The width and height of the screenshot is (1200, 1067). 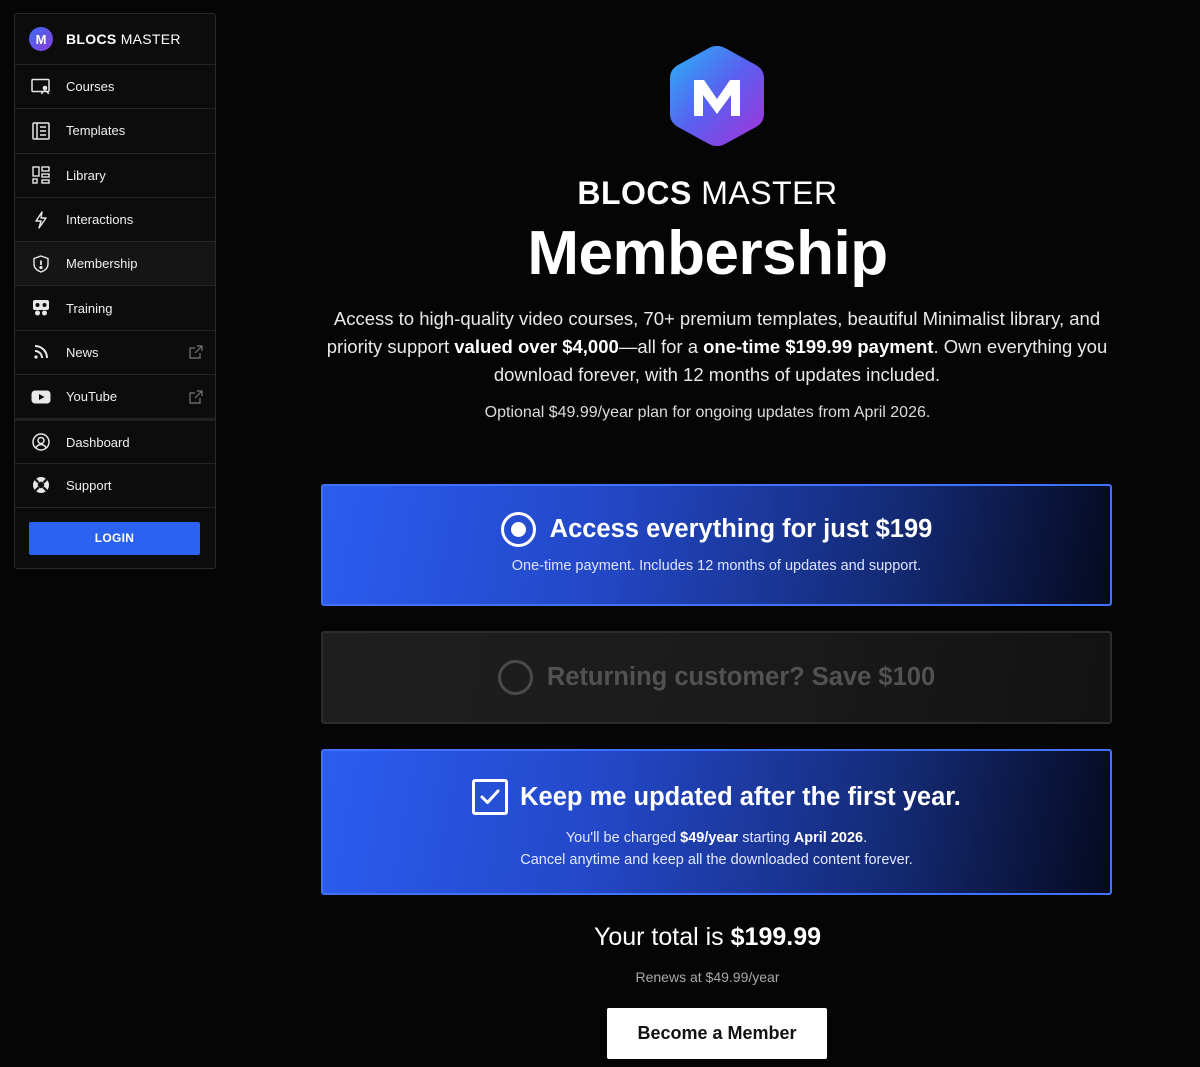 What do you see at coordinates (41, 308) in the screenshot?
I see `training-icon` at bounding box center [41, 308].